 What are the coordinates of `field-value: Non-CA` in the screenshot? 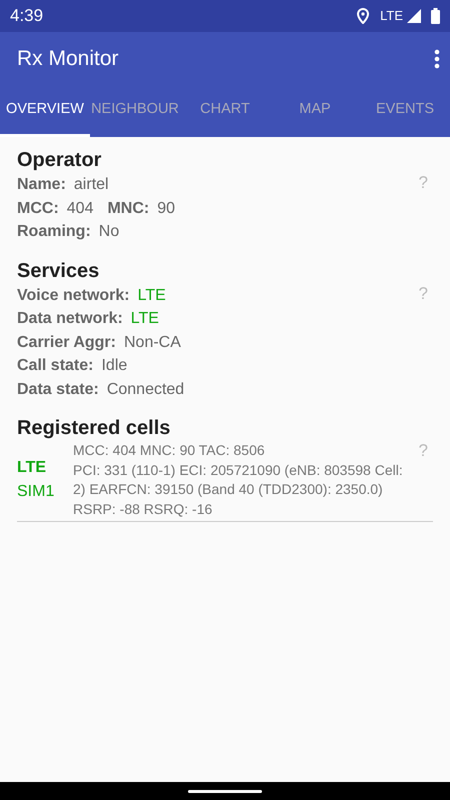 It's located at (152, 342).